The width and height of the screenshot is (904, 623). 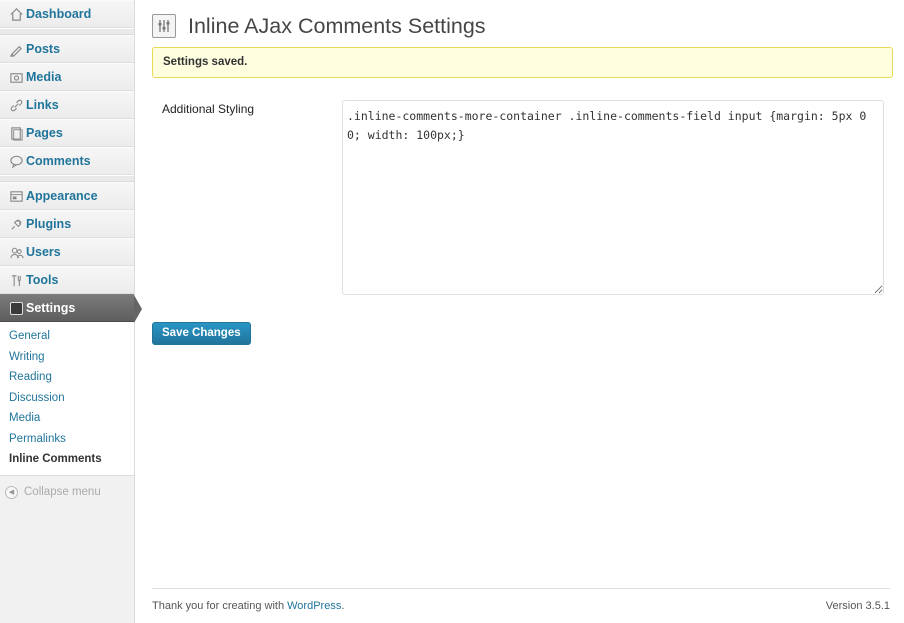 What do you see at coordinates (67, 439) in the screenshot?
I see `submenu-permalinks: Permalinks` at bounding box center [67, 439].